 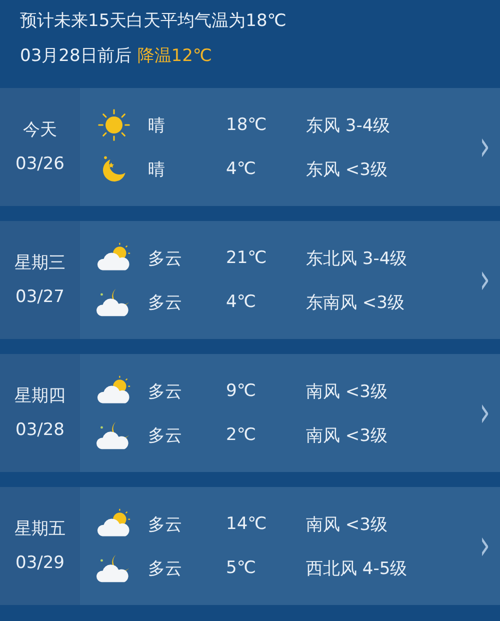 What do you see at coordinates (357, 569) in the screenshot?
I see `wind-info: 西北风 4-5级` at bounding box center [357, 569].